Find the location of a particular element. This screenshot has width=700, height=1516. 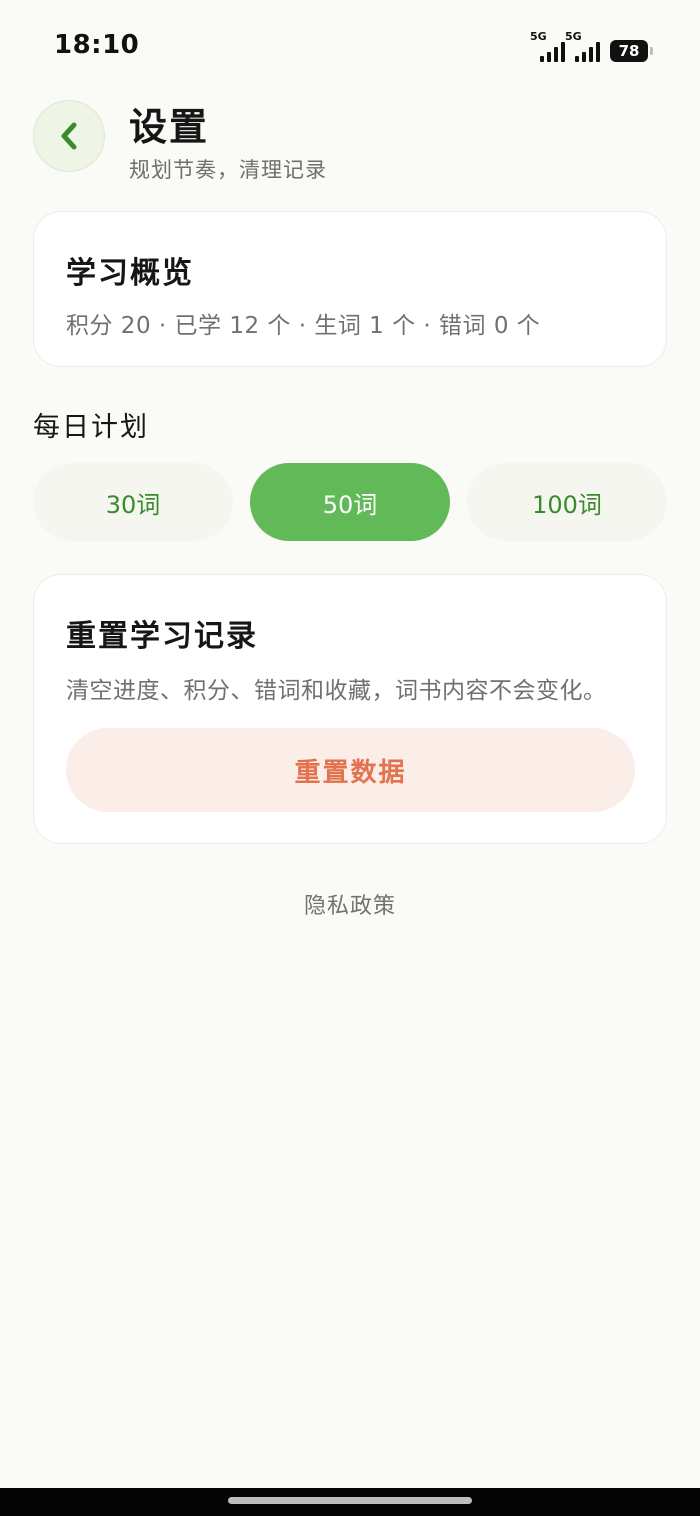

home-indicator is located at coordinates (350, 1500).